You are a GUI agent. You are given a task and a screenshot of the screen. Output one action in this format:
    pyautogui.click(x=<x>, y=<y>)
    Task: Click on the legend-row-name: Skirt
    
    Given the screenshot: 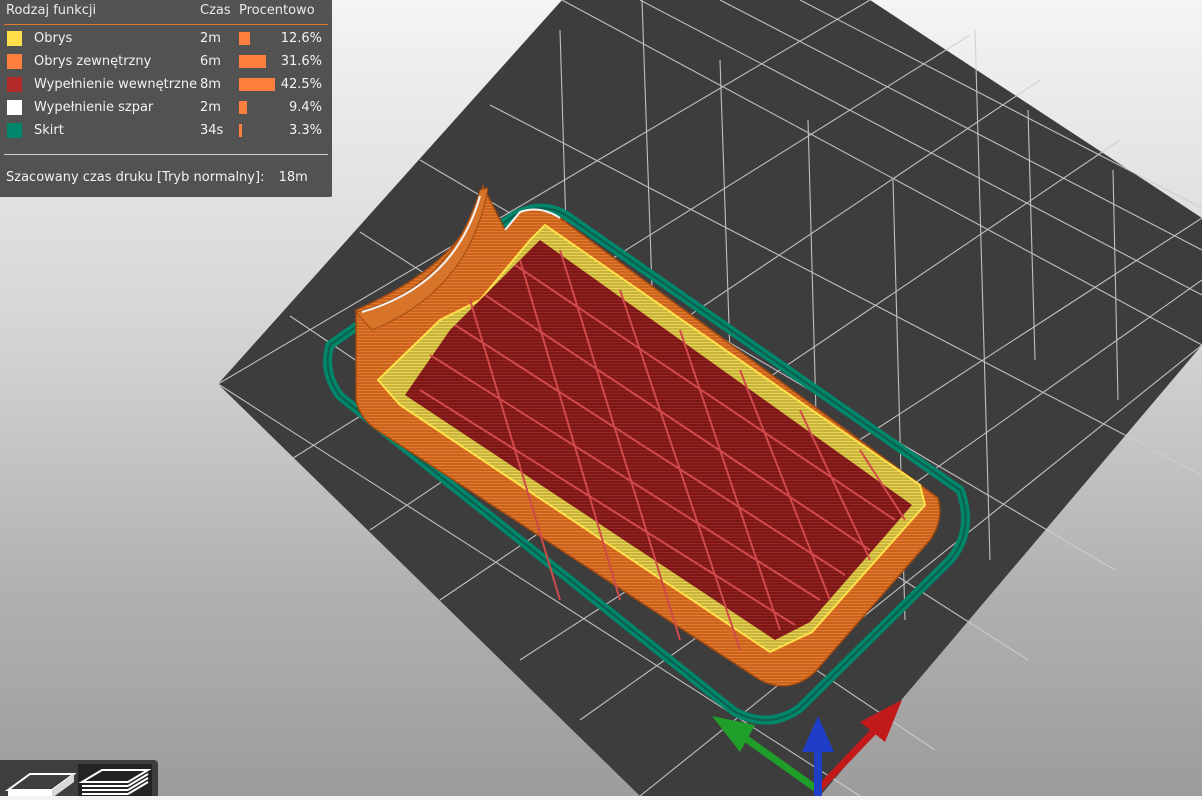 What is the action you would take?
    pyautogui.click(x=49, y=130)
    